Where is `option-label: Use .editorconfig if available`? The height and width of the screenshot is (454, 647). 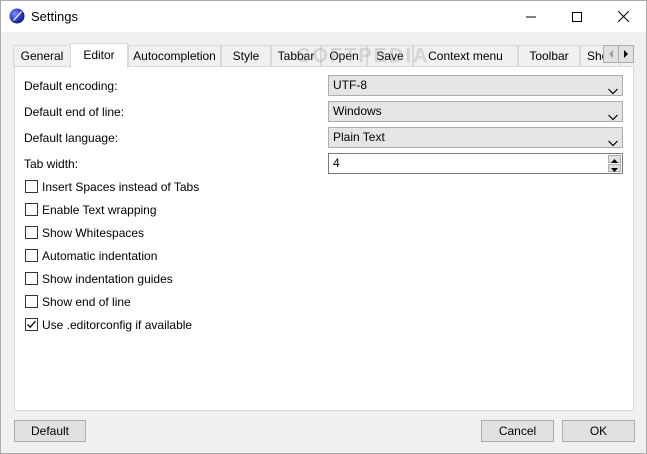 option-label: Use .editorconfig if available is located at coordinates (117, 325).